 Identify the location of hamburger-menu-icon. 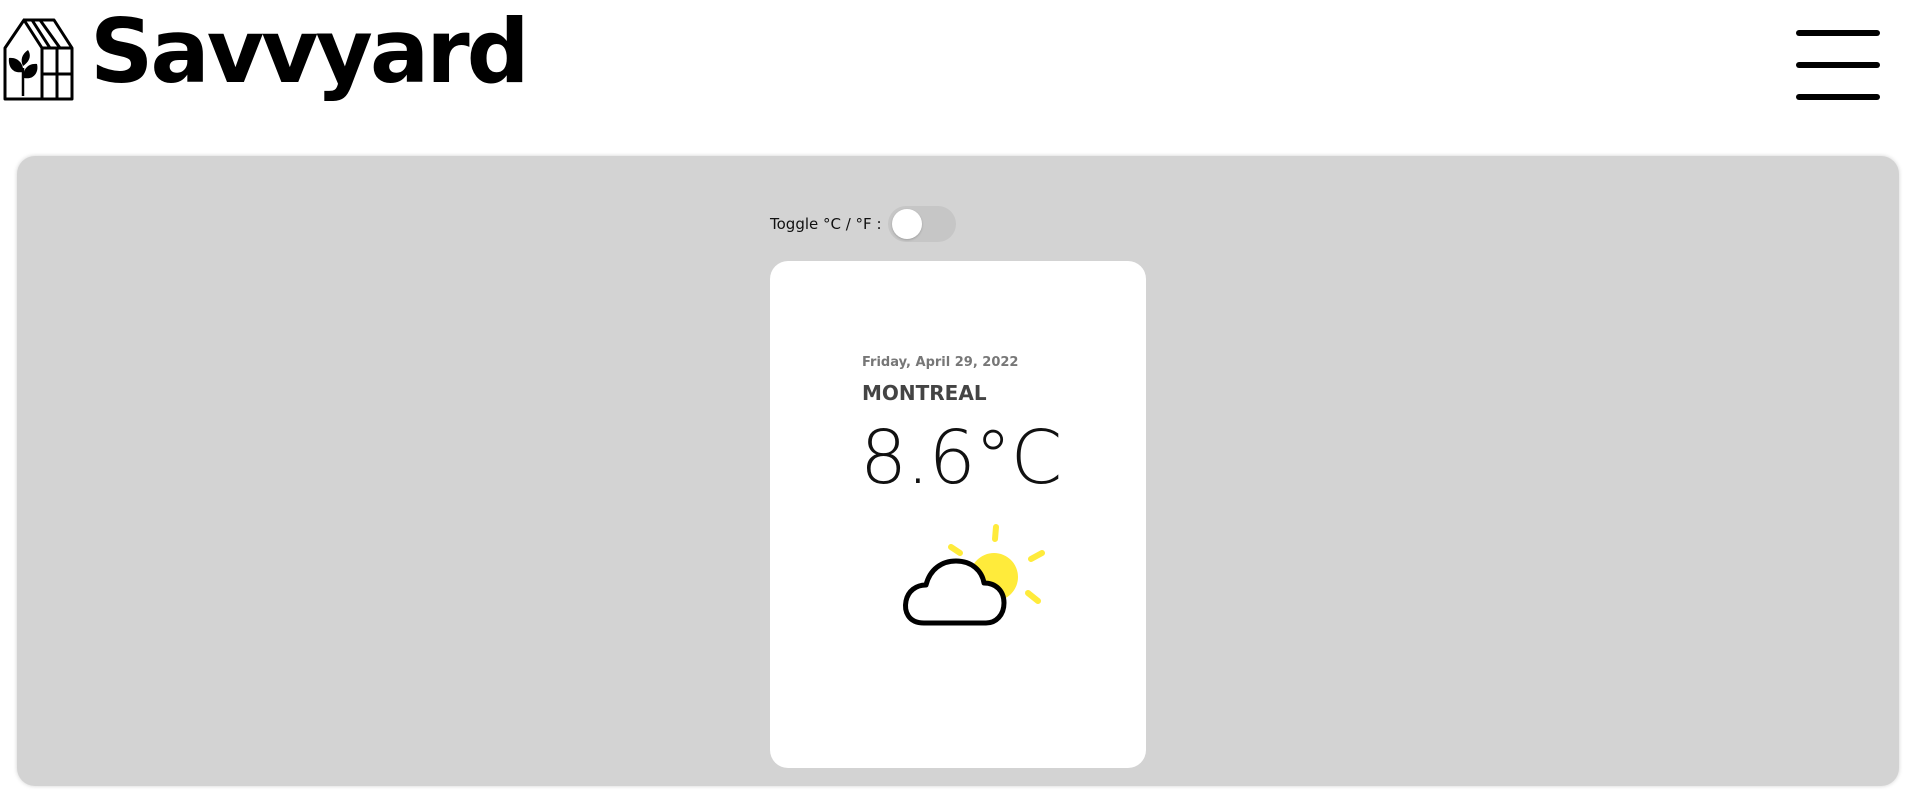
(1838, 65).